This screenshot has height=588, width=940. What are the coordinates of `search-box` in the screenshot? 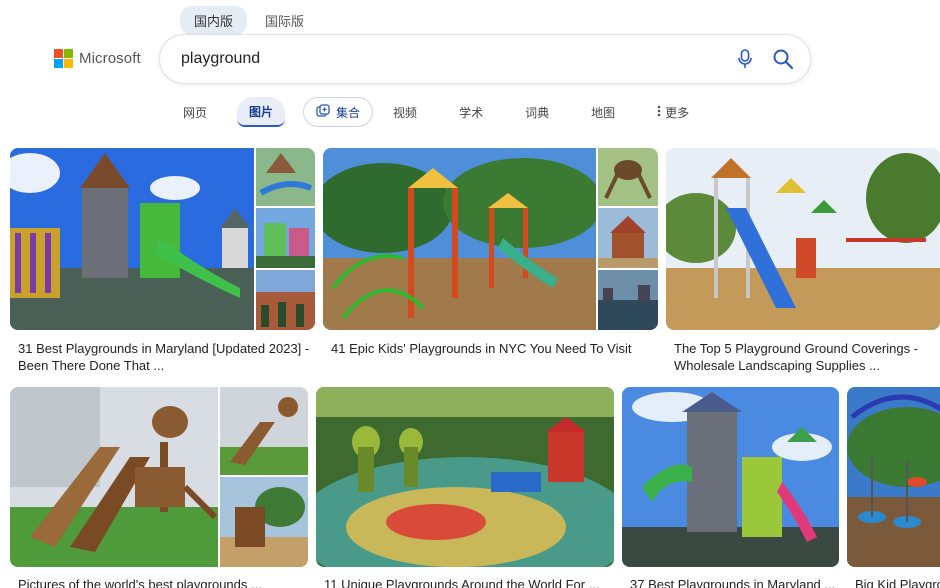 It's located at (485, 59).